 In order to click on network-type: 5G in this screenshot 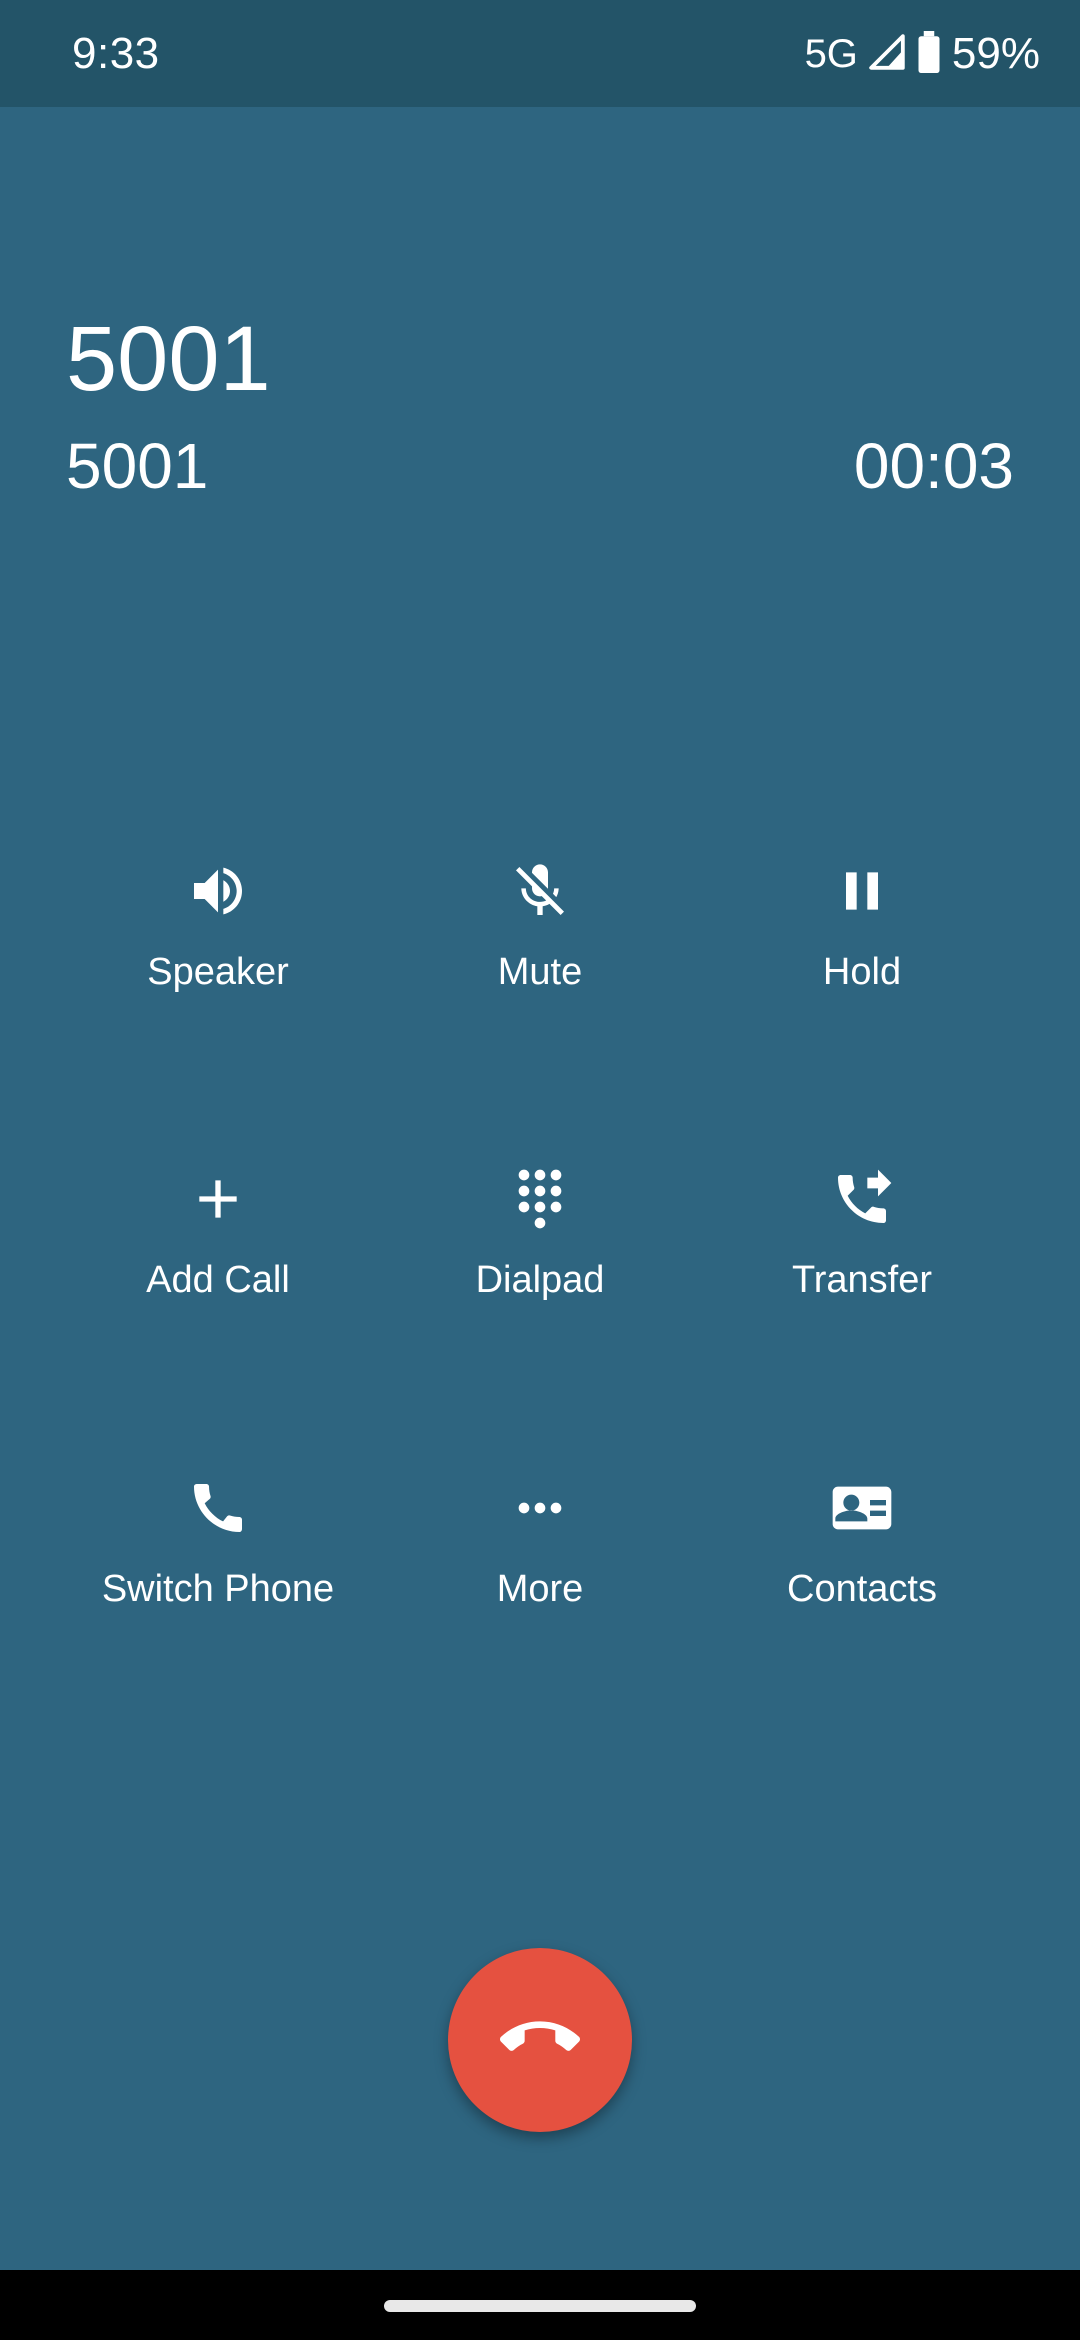, I will do `click(831, 54)`.